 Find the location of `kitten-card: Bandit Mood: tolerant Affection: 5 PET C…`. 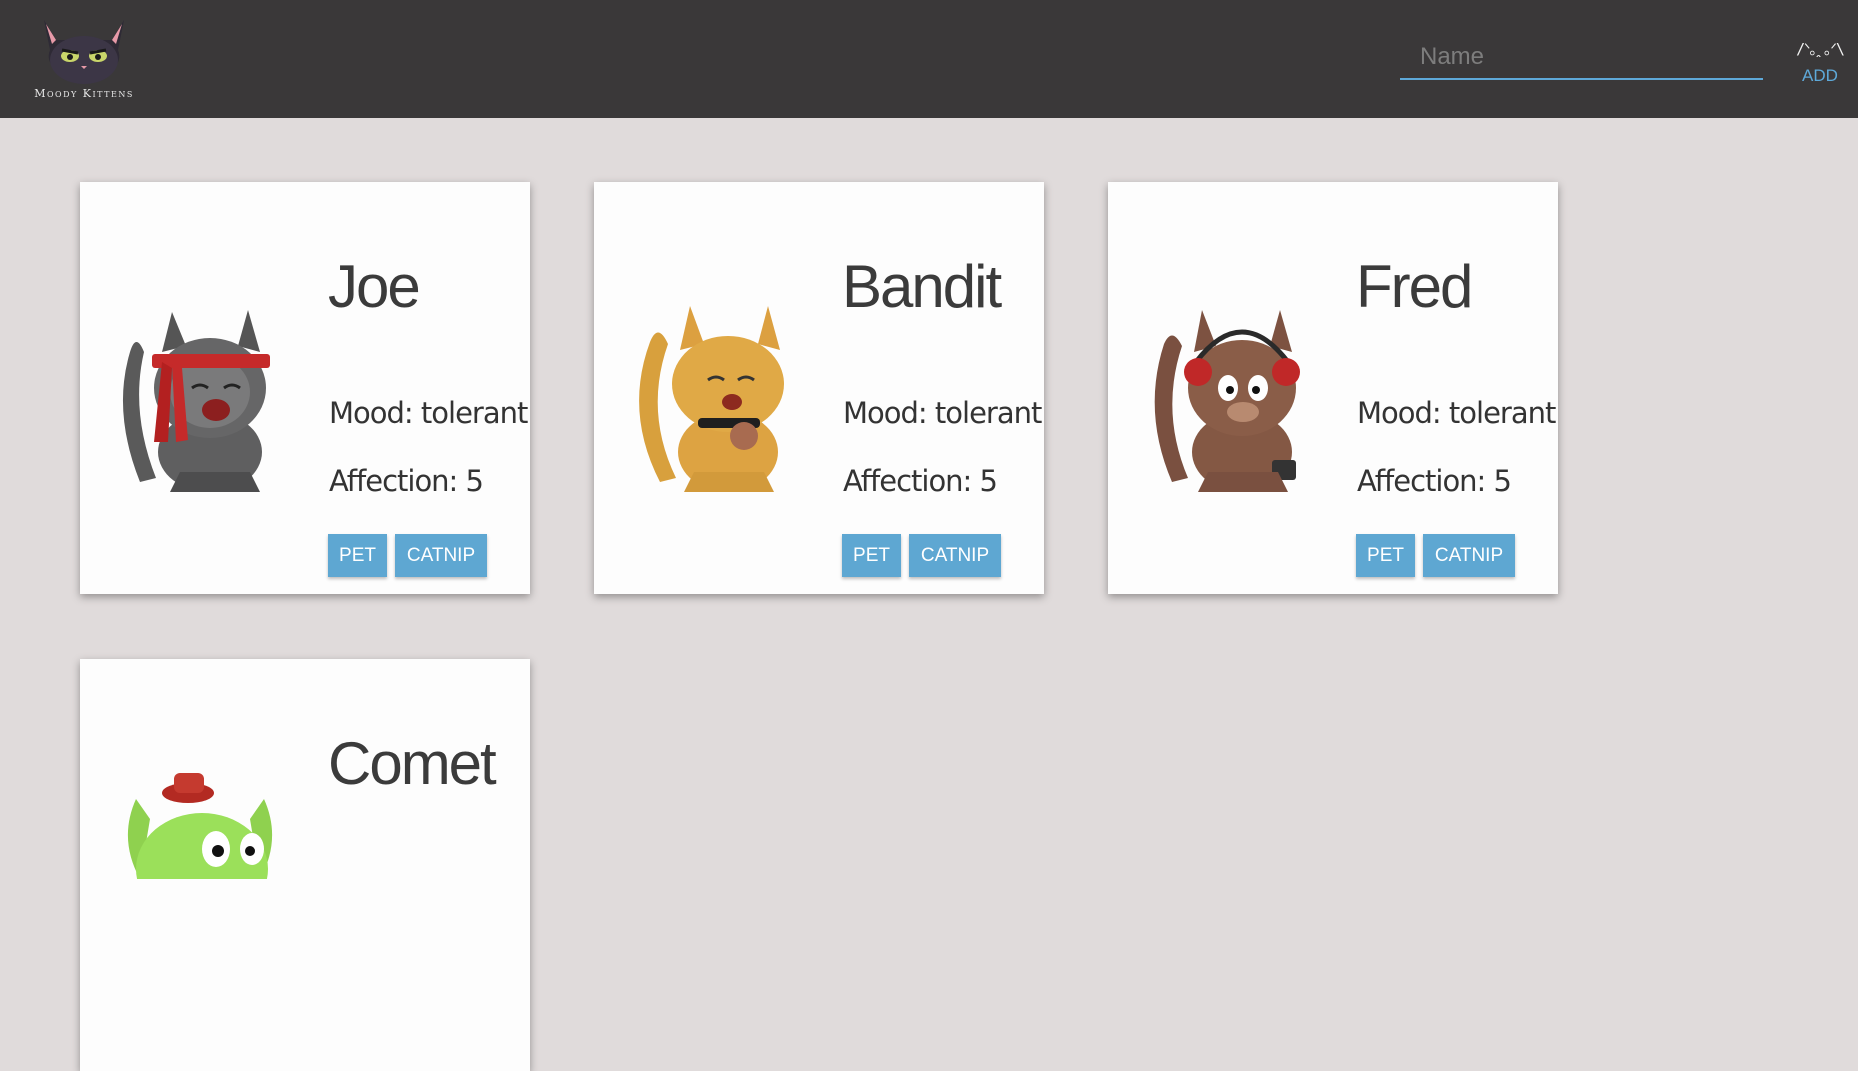

kitten-card: Bandit Mood: tolerant Affection: 5 PET C… is located at coordinates (819, 388).